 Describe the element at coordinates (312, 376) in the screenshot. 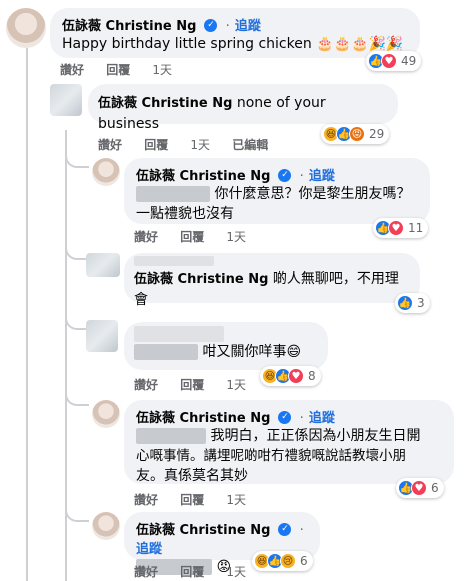

I see `reaction-count: 8` at that location.